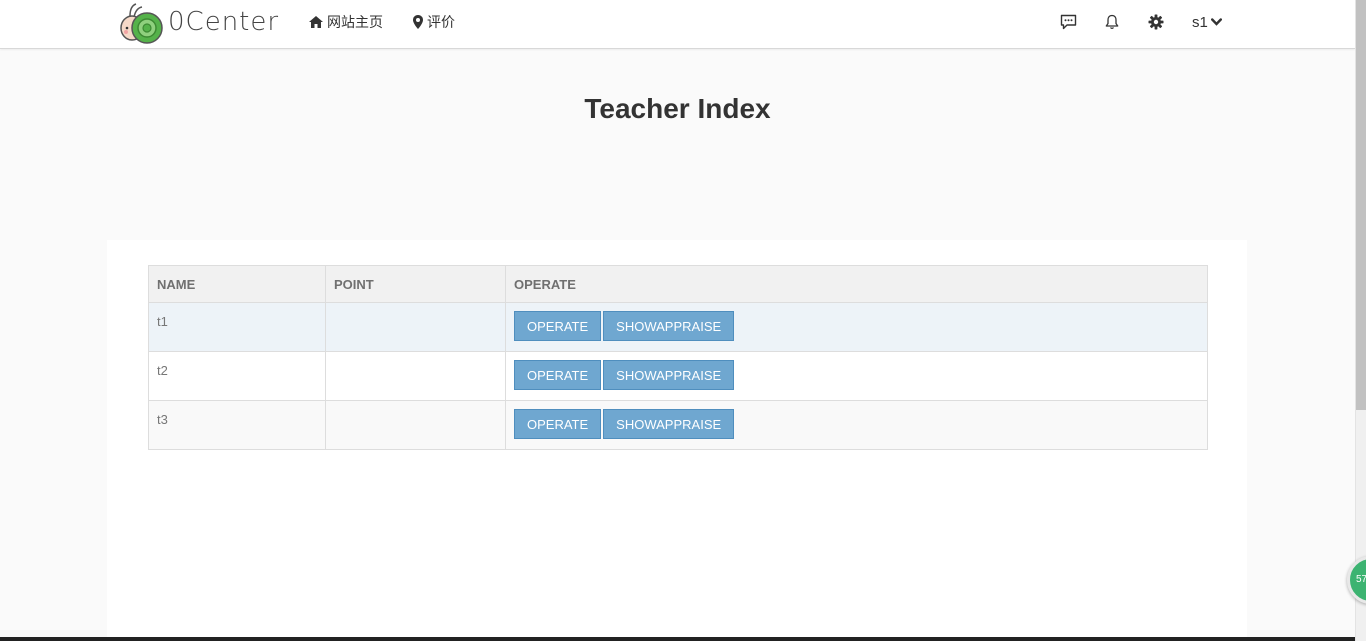  Describe the element at coordinates (677, 108) in the screenshot. I see `page-title: Teacher Index` at that location.